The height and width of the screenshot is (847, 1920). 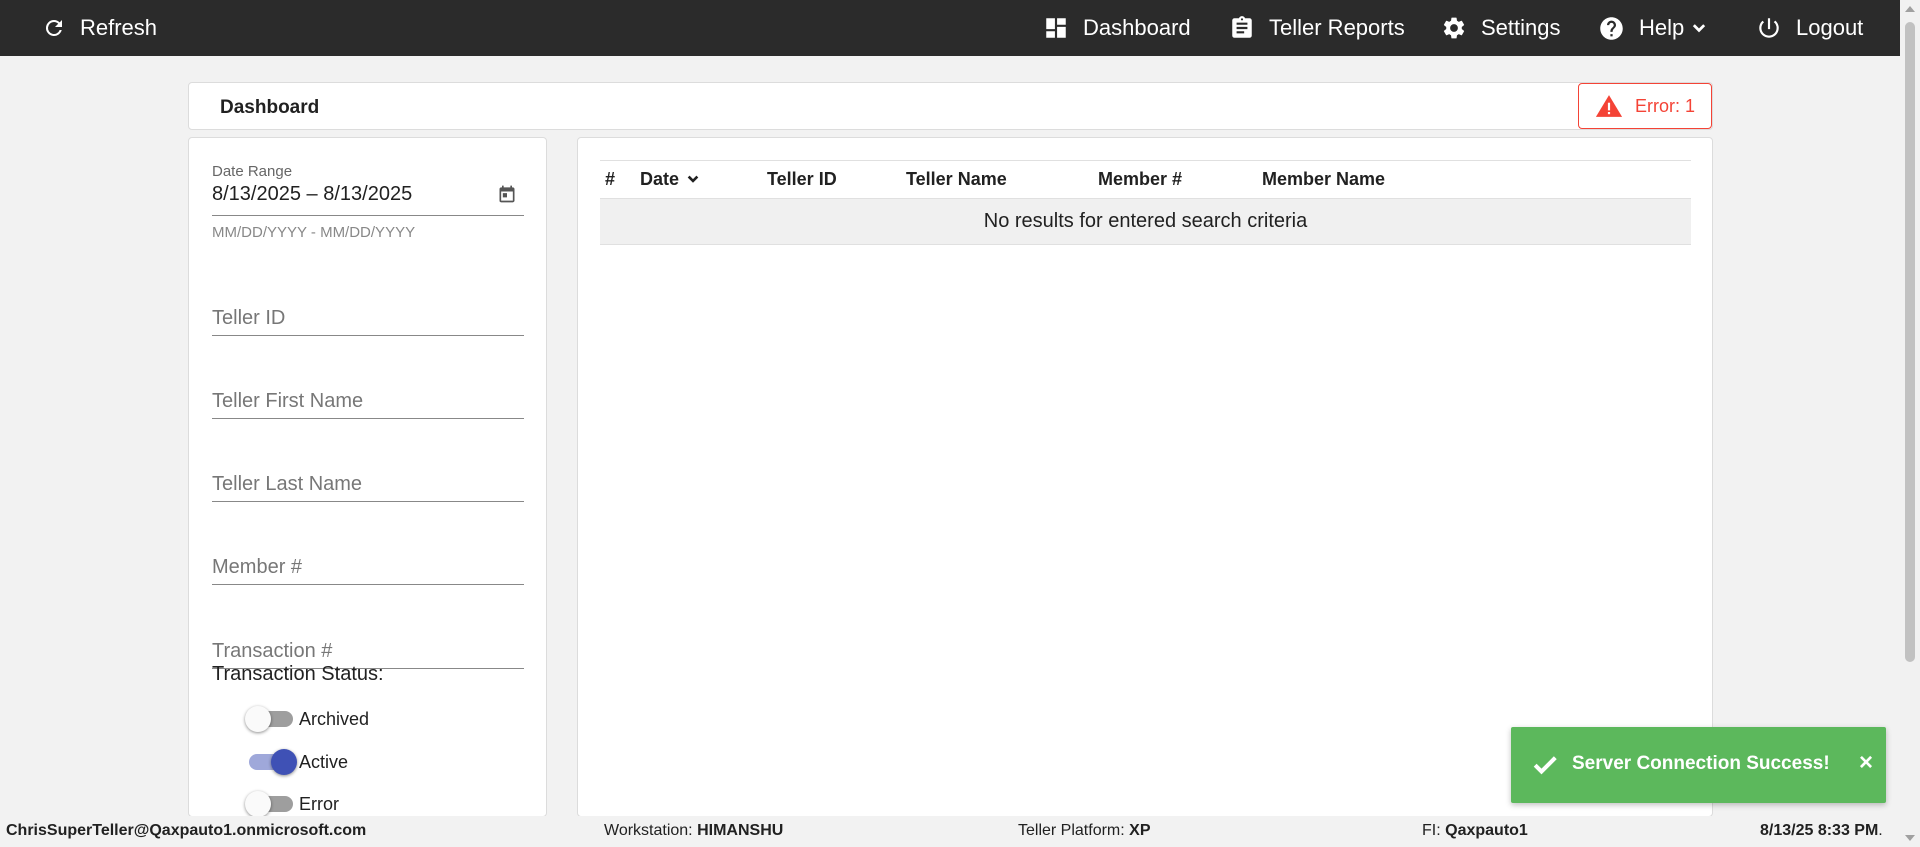 I want to click on page-scrollbar, so click(x=1910, y=423).